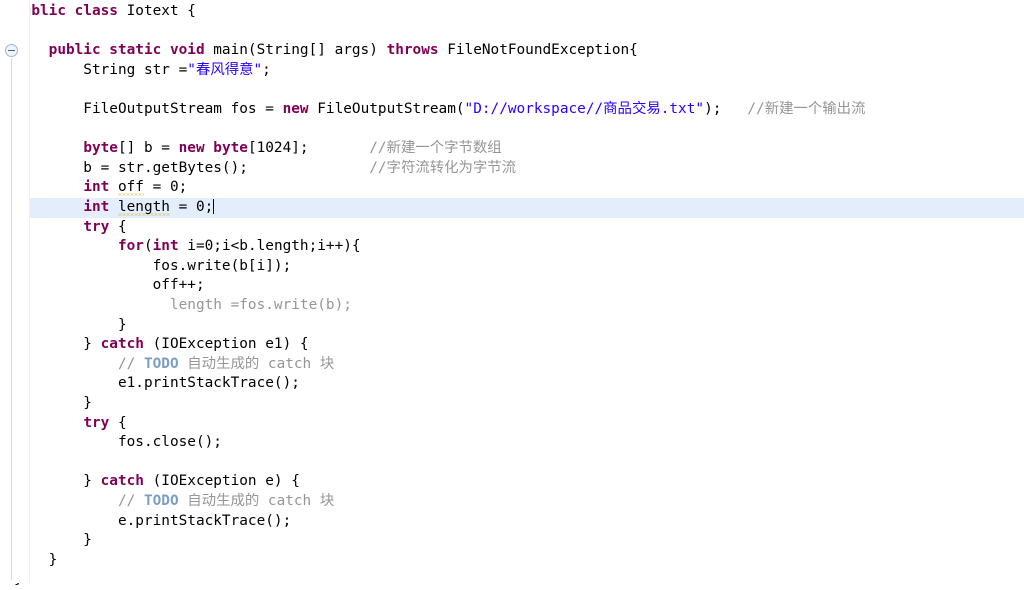 The width and height of the screenshot is (1024, 590). What do you see at coordinates (269, 246) in the screenshot?
I see `code-token: i=0;i<b.length;i++){` at bounding box center [269, 246].